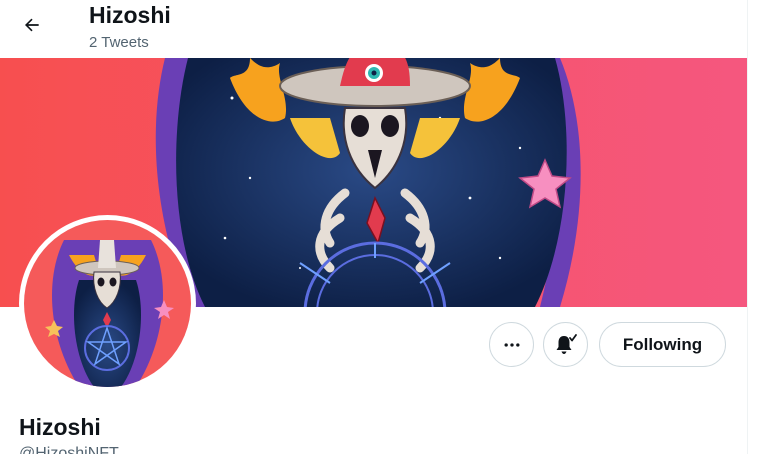 The width and height of the screenshot is (772, 454). I want to click on notifications-button, so click(565, 344).